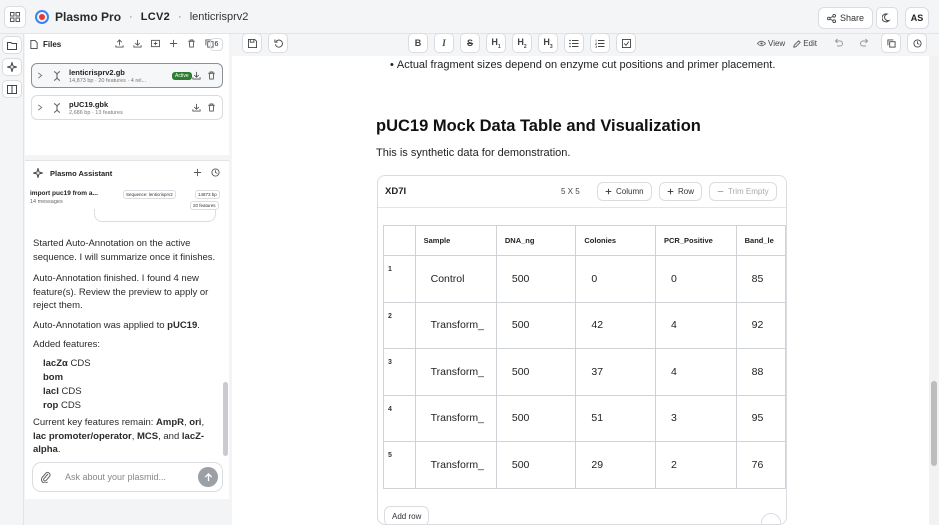 The image size is (939, 525). Describe the element at coordinates (399, 325) in the screenshot. I see `row-index: 2` at that location.